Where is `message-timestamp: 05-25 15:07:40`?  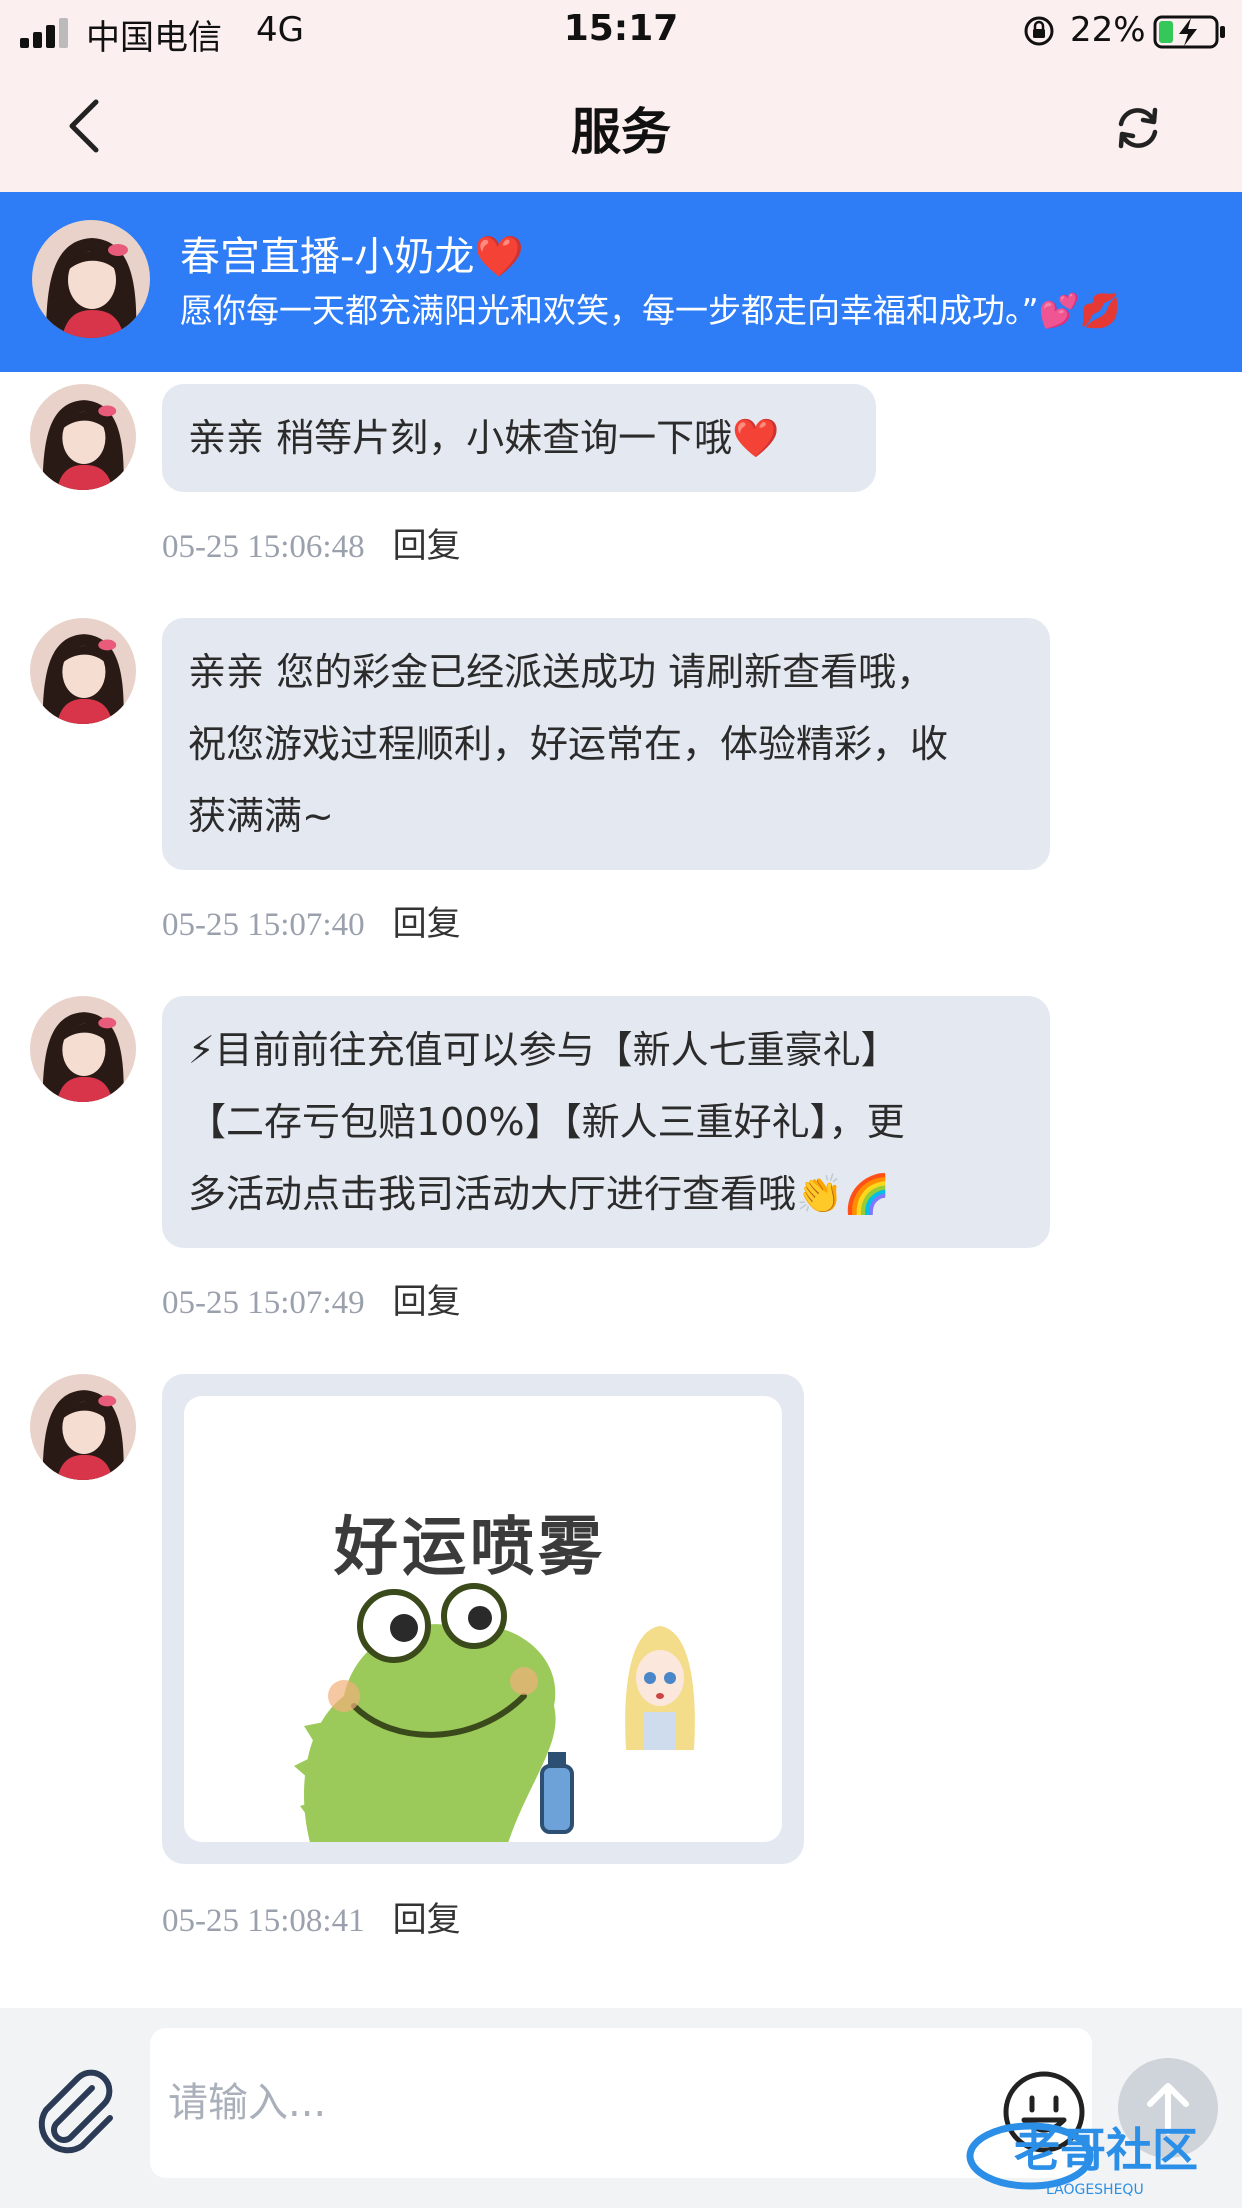
message-timestamp: 05-25 15:07:40 is located at coordinates (263, 925).